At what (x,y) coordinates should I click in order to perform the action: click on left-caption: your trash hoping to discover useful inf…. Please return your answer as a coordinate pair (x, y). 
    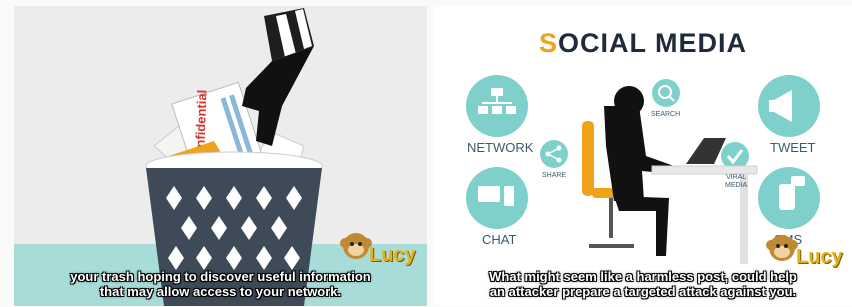
    Looking at the image, I should click on (220, 284).